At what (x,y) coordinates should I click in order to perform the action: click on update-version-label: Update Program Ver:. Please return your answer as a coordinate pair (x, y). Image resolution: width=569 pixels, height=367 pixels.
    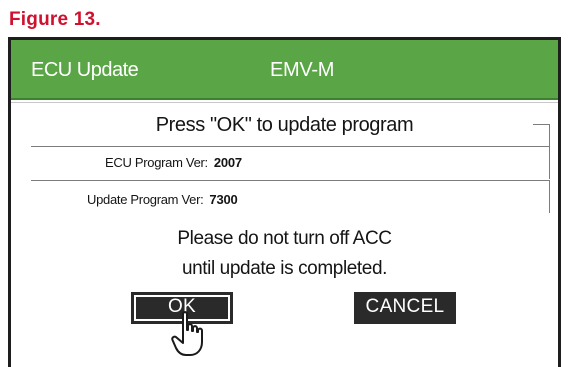
    Looking at the image, I should click on (145, 199).